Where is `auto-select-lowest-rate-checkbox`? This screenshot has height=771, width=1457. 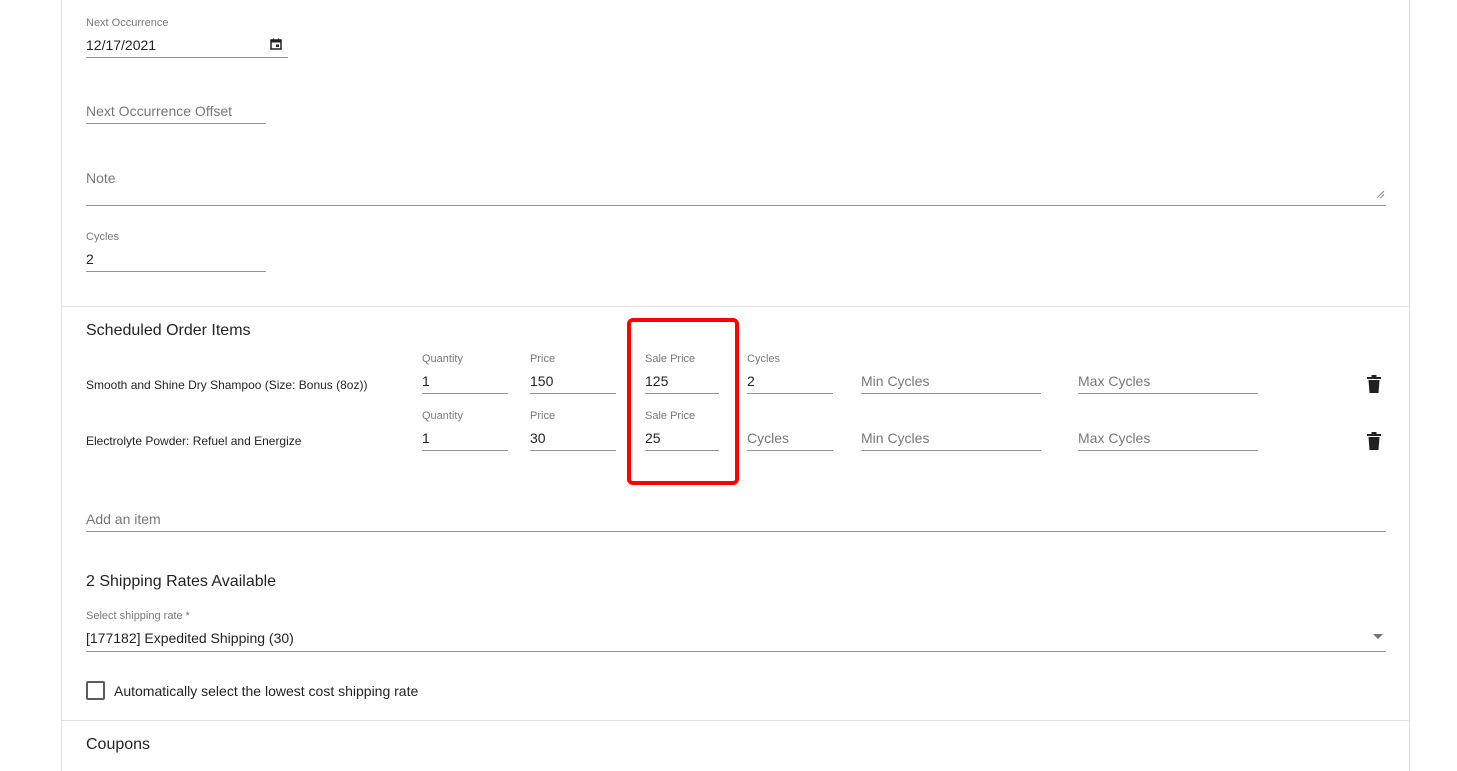 auto-select-lowest-rate-checkbox is located at coordinates (95, 690).